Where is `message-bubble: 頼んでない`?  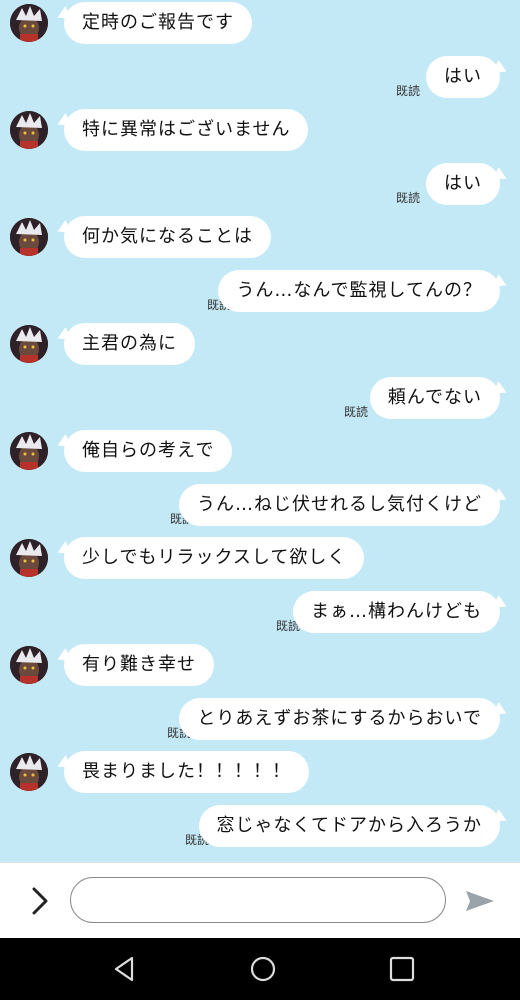 message-bubble: 頼んでない is located at coordinates (434, 398).